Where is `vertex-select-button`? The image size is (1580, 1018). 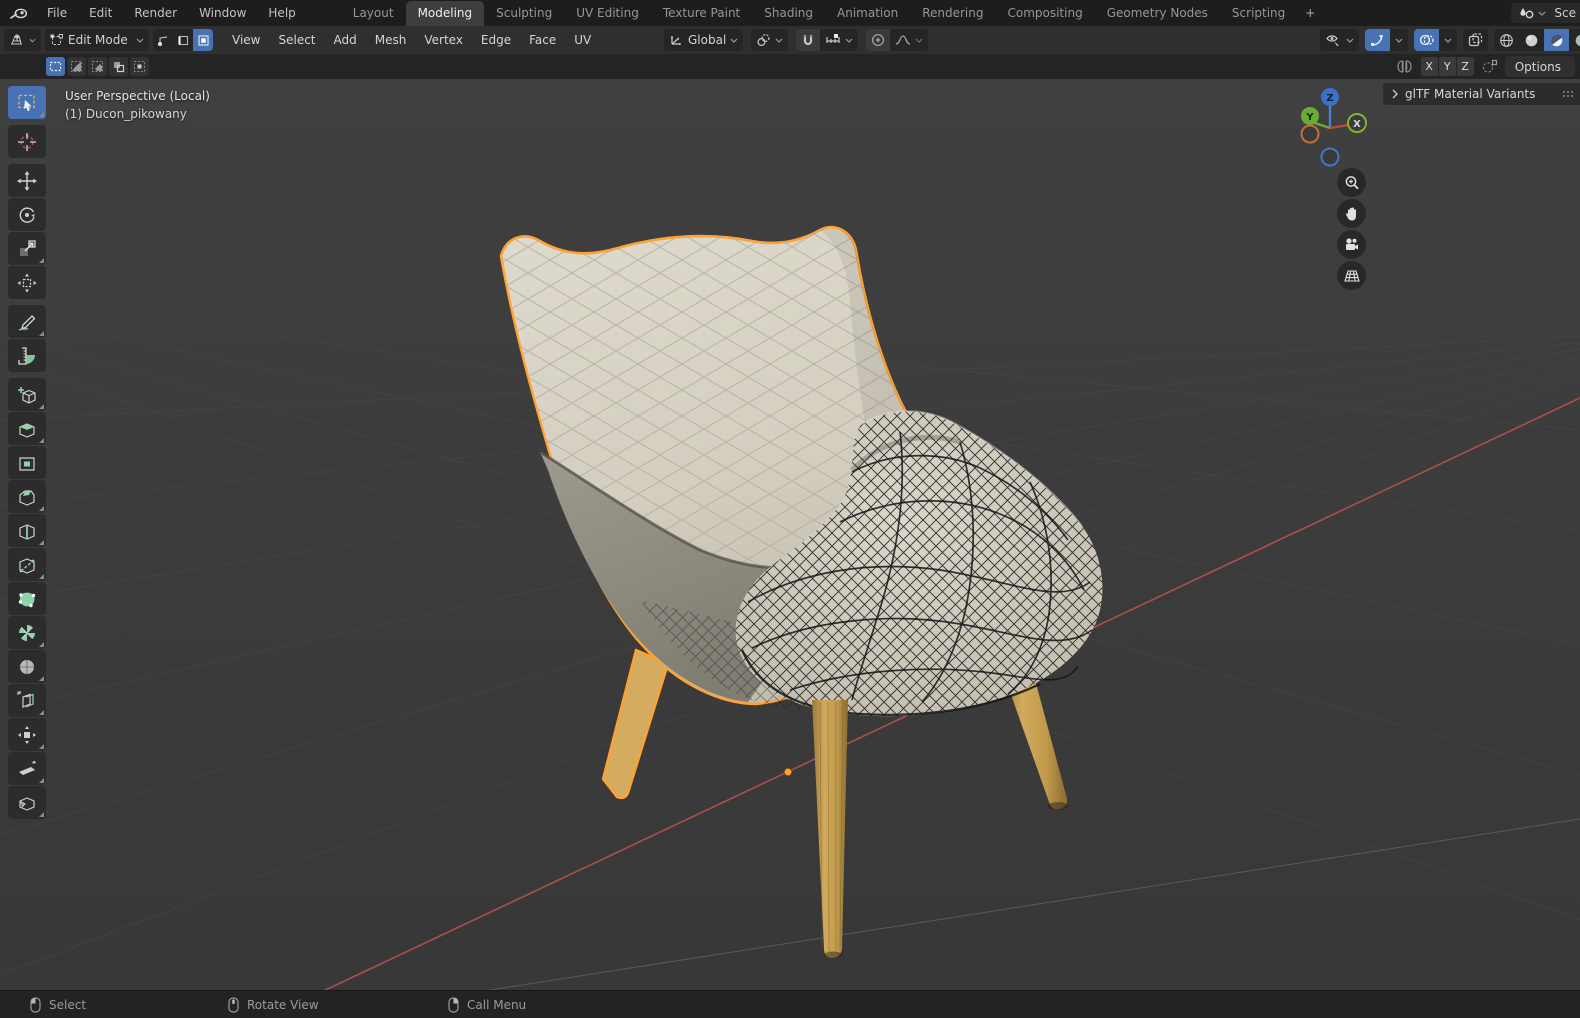 vertex-select-button is located at coordinates (163, 40).